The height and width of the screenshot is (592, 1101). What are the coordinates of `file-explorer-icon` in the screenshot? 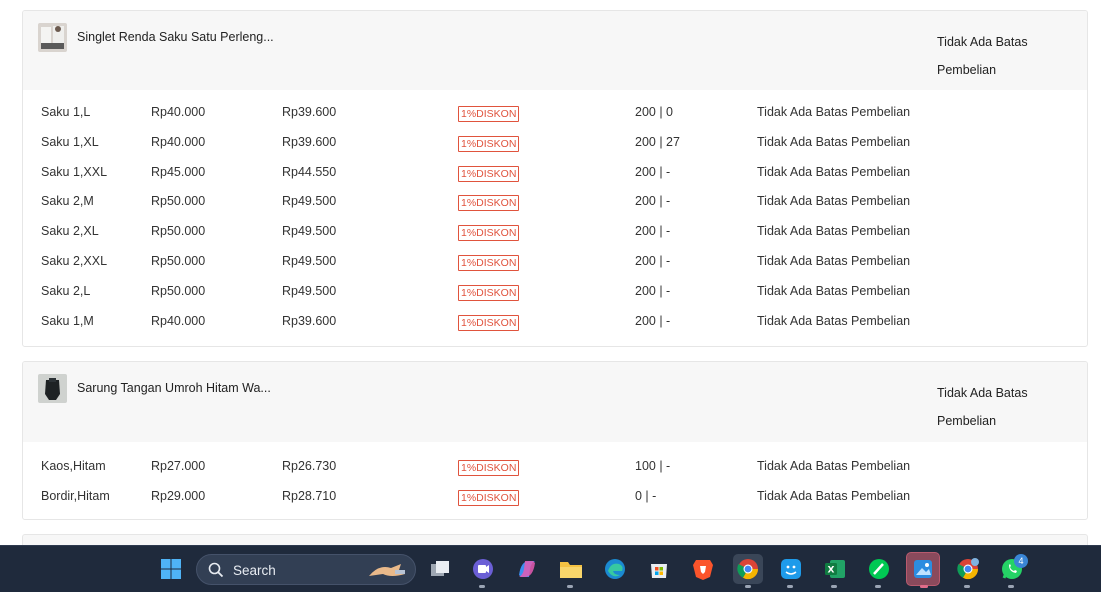 It's located at (571, 569).